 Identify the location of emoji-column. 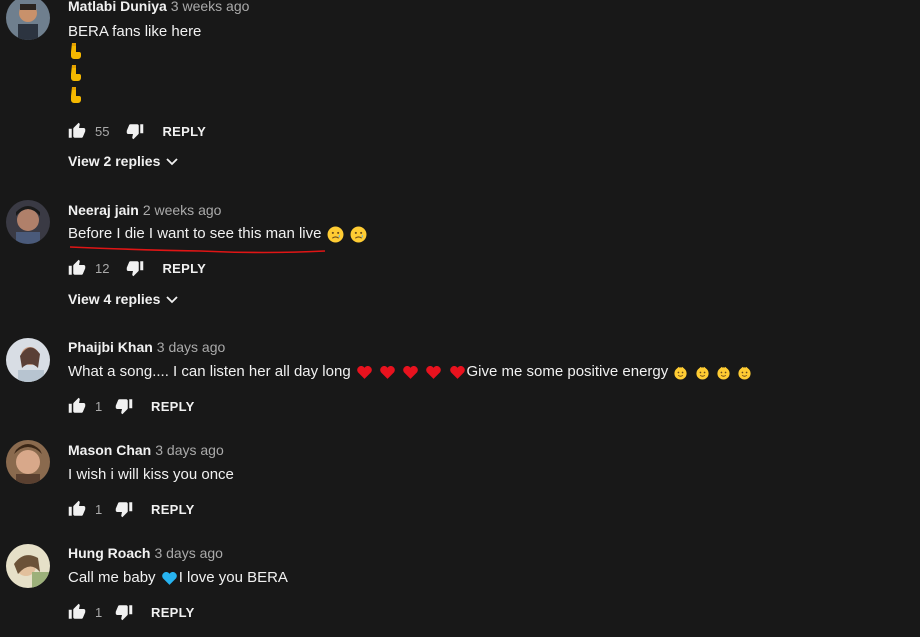
(76, 75).